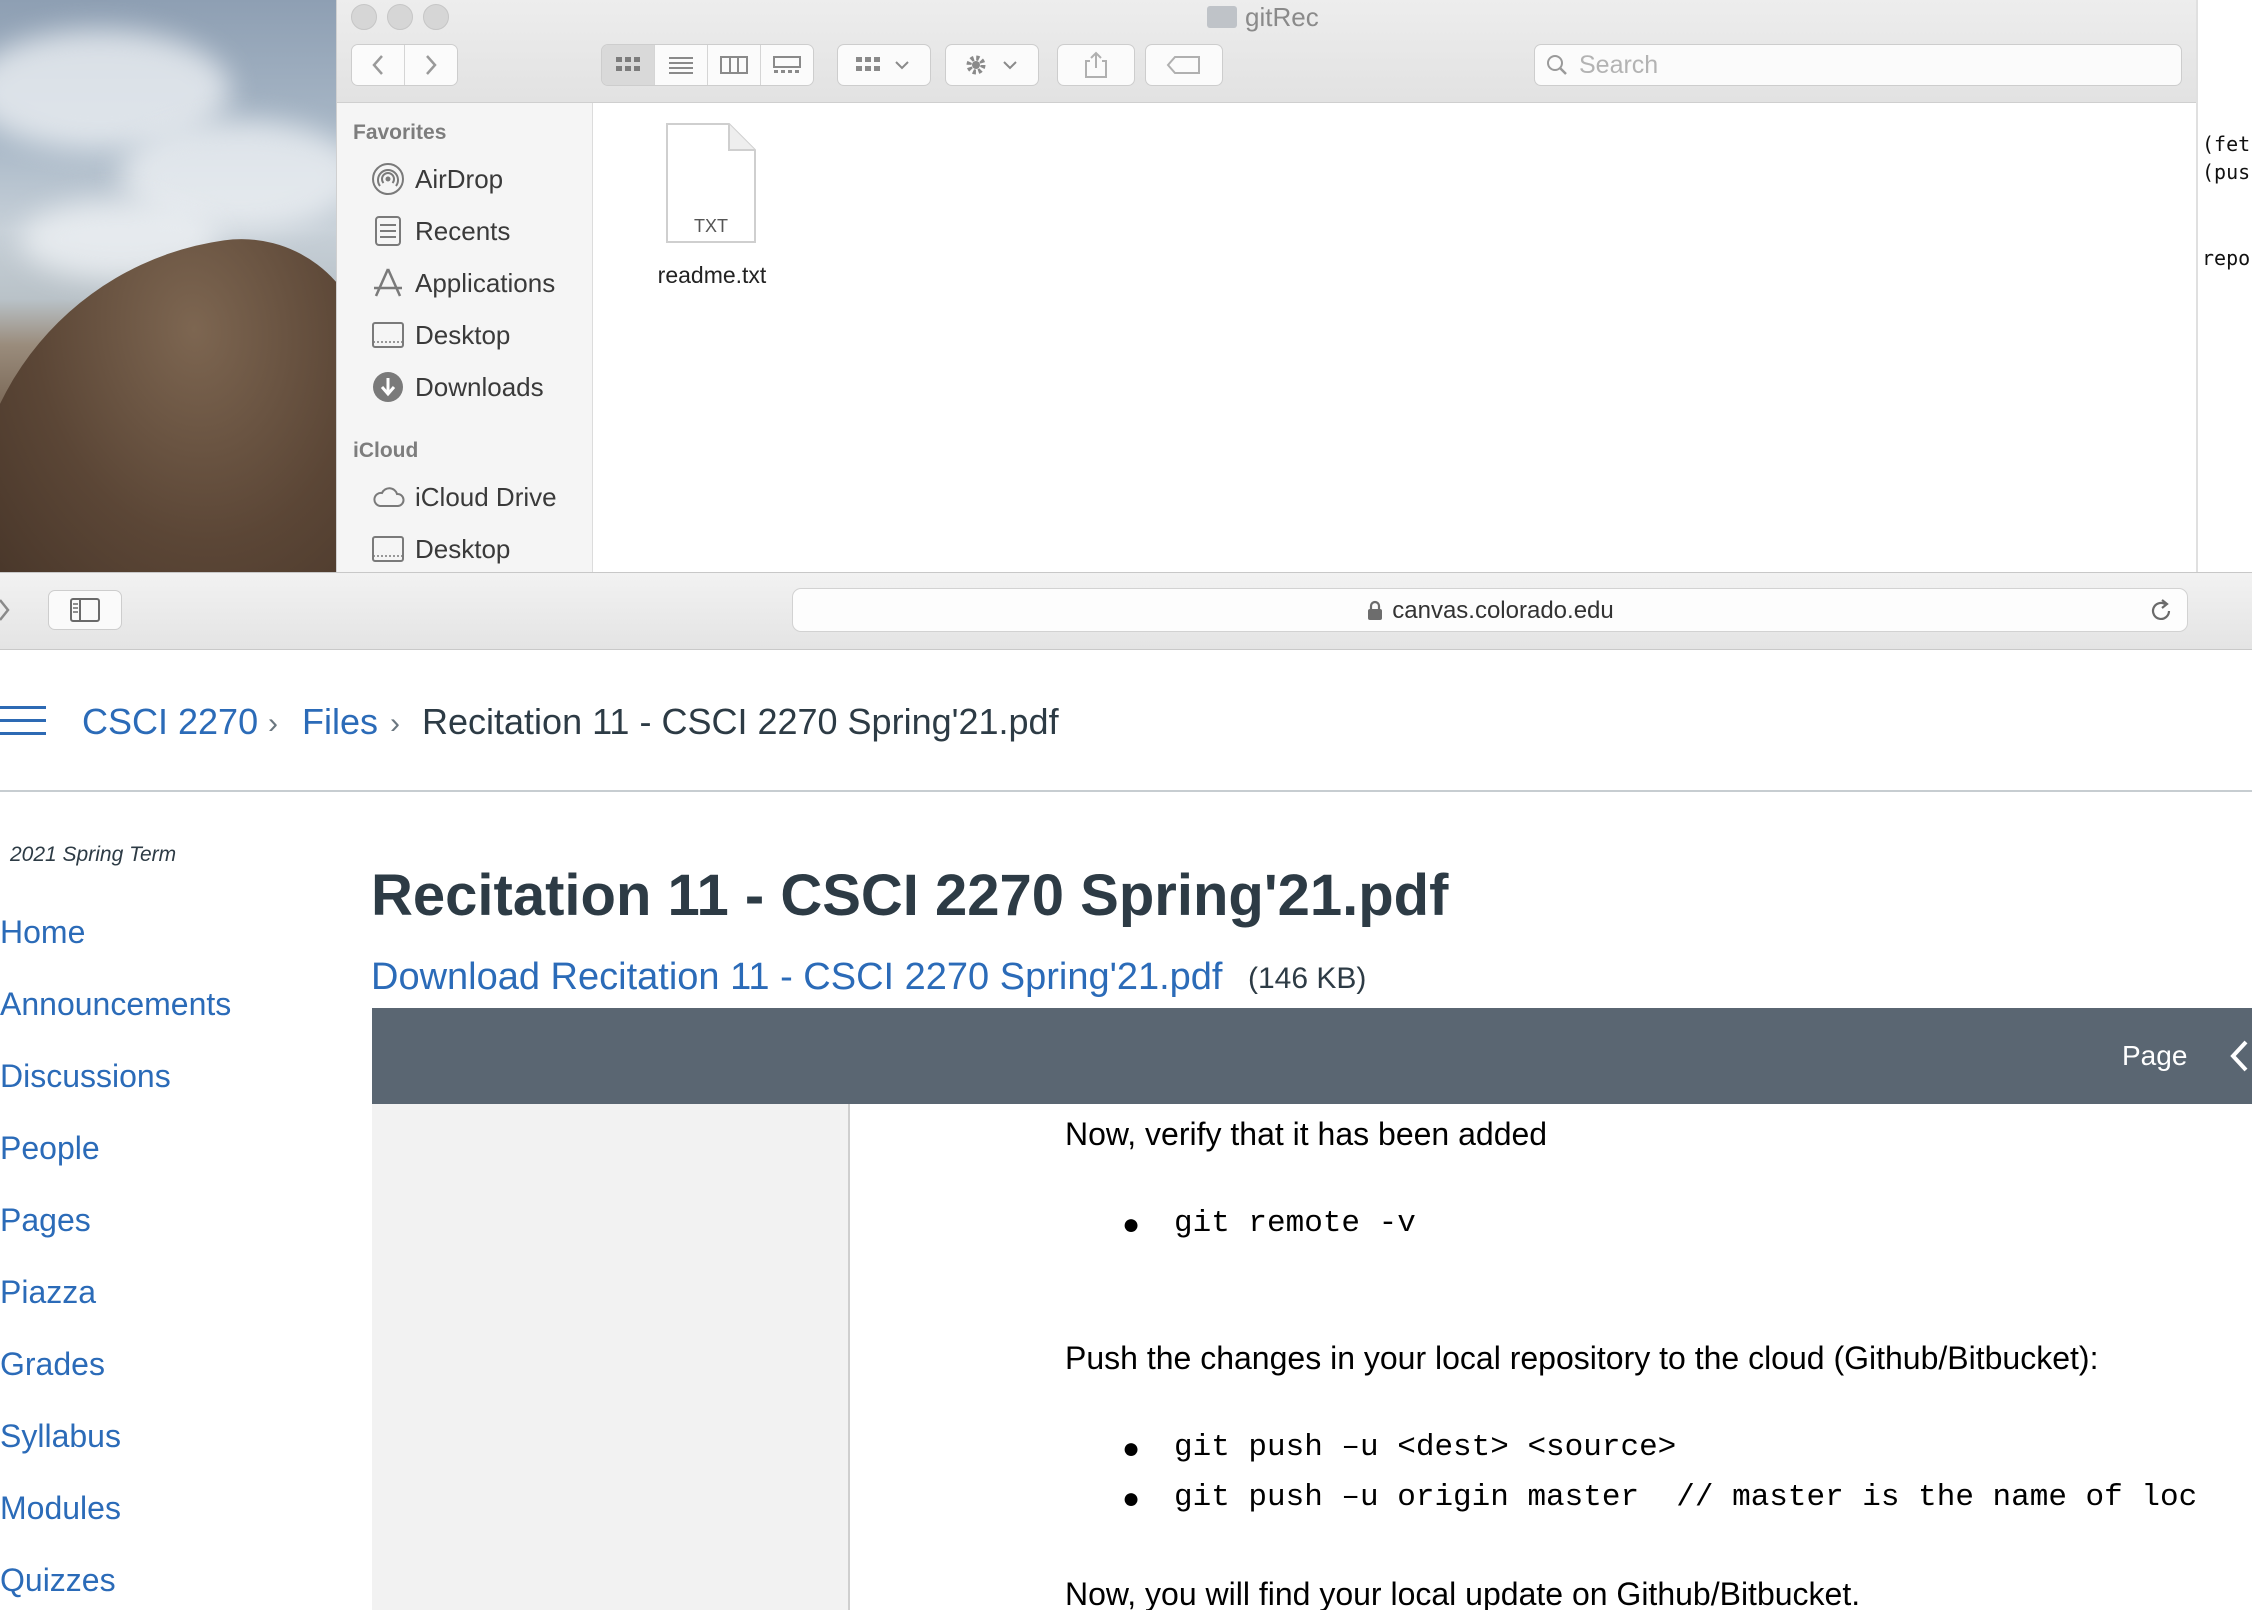 This screenshot has height=1610, width=2252. Describe the element at coordinates (2154, 1056) in the screenshot. I see `page-label: Page` at that location.